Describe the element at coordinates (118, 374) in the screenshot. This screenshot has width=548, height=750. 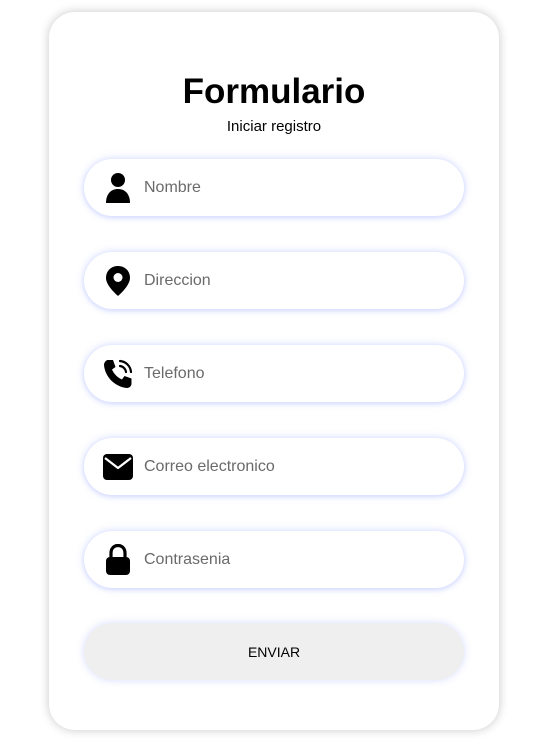
I see `phone-icon` at that location.